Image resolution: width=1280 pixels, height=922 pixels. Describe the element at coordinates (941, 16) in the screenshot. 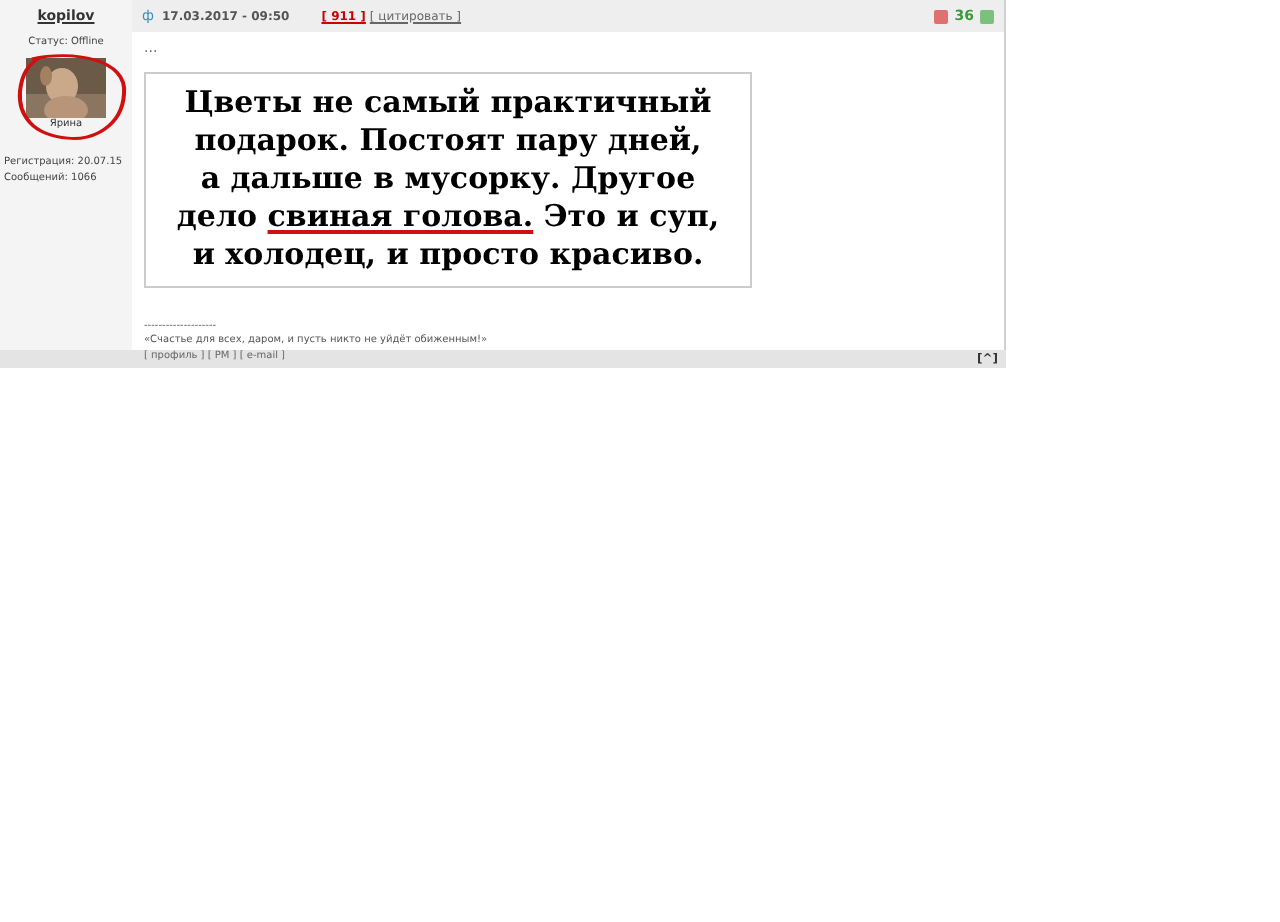

I see `downvote-icon` at that location.